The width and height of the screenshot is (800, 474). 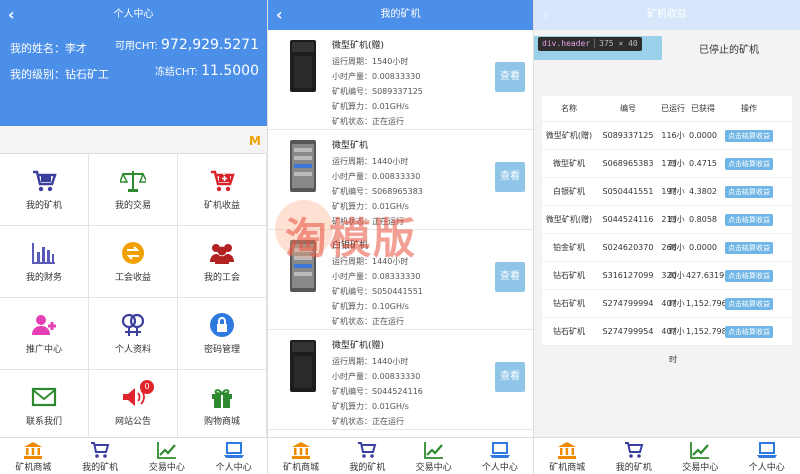 What do you see at coordinates (133, 253) in the screenshot?
I see `exchange-icon` at bounding box center [133, 253].